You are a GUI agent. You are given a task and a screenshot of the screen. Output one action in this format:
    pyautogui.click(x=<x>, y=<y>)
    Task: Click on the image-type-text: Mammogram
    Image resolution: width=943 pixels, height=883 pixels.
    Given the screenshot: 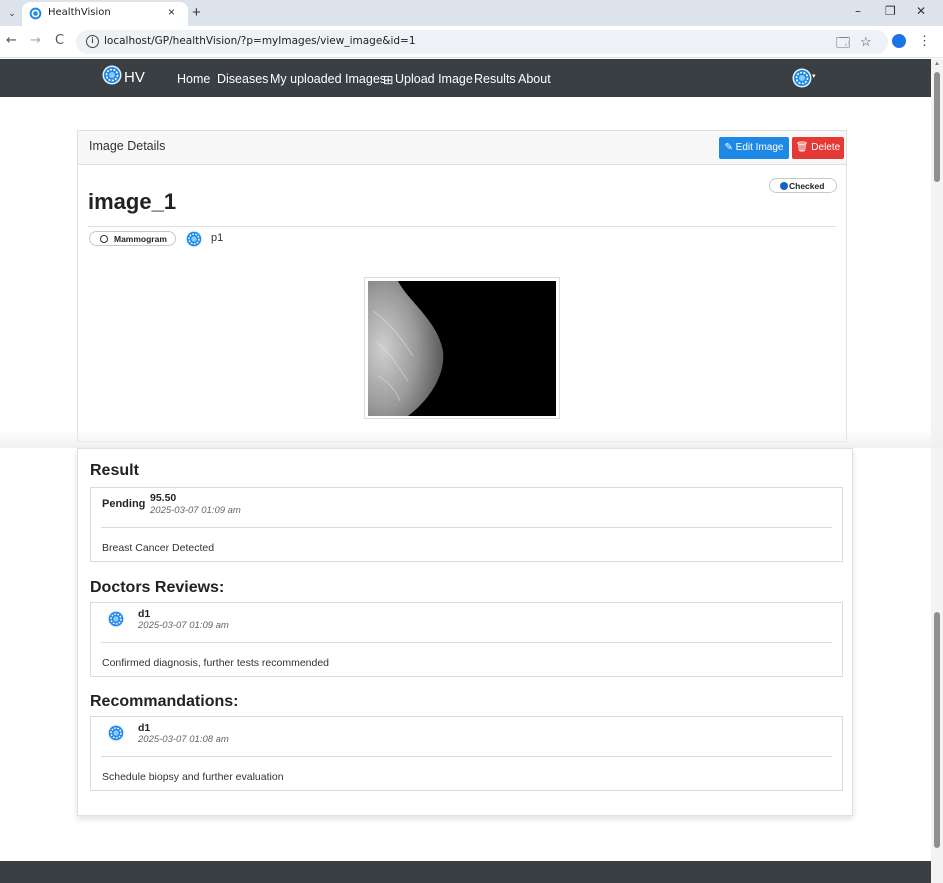 What is the action you would take?
    pyautogui.click(x=140, y=239)
    